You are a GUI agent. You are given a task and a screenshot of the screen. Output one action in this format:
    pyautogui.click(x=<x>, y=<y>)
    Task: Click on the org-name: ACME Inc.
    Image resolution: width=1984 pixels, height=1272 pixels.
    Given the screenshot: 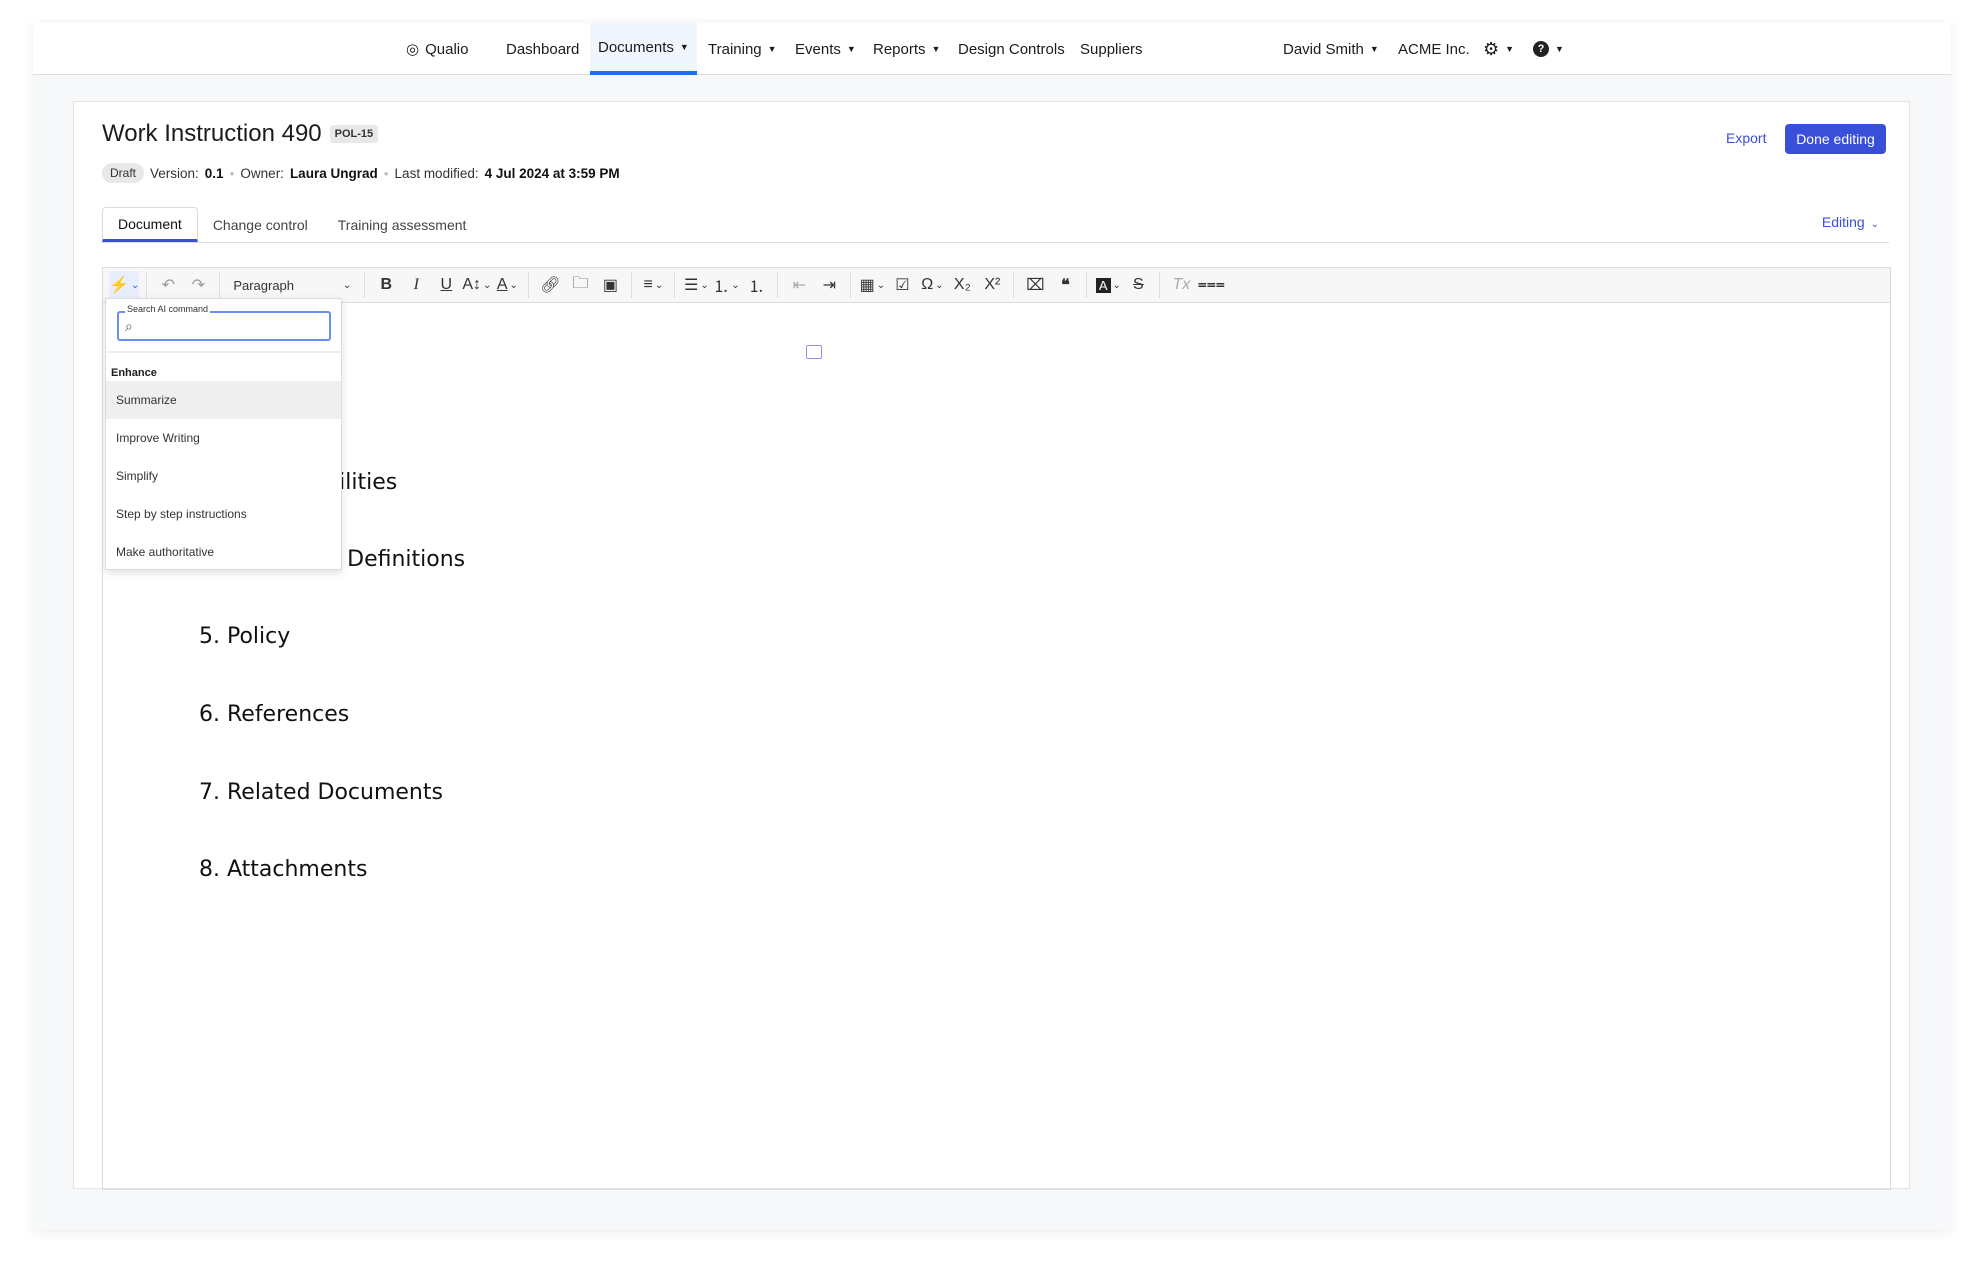 What is the action you would take?
    pyautogui.click(x=1434, y=49)
    